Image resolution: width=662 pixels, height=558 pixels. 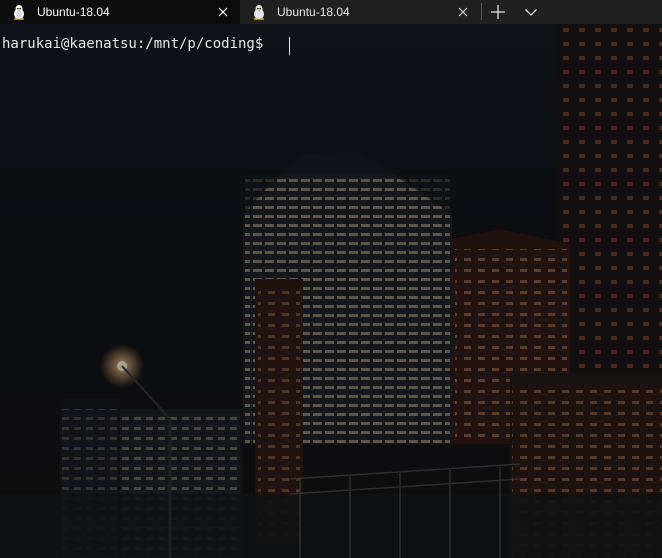 I want to click on text-cursor, so click(x=289, y=46).